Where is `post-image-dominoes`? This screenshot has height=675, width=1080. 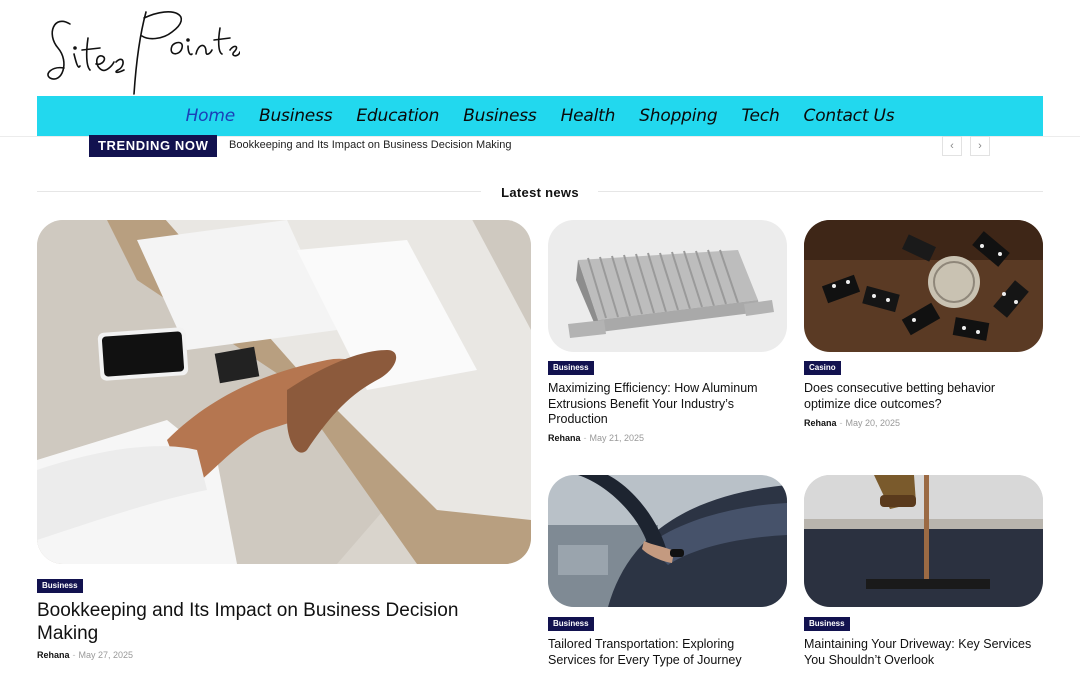 post-image-dominoes is located at coordinates (923, 286).